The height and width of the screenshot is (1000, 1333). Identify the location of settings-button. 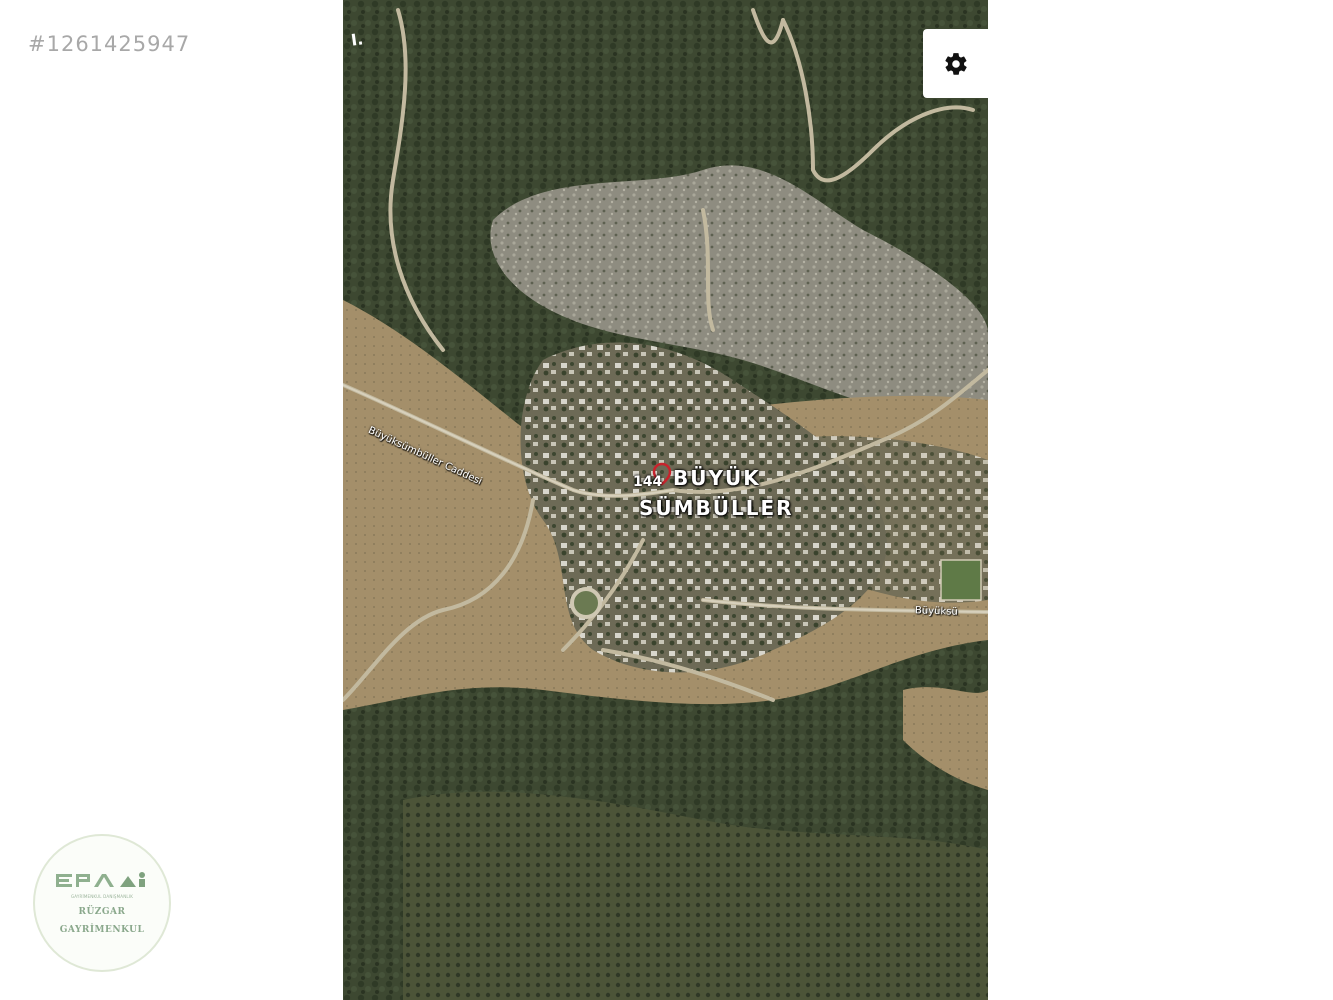
(955, 63).